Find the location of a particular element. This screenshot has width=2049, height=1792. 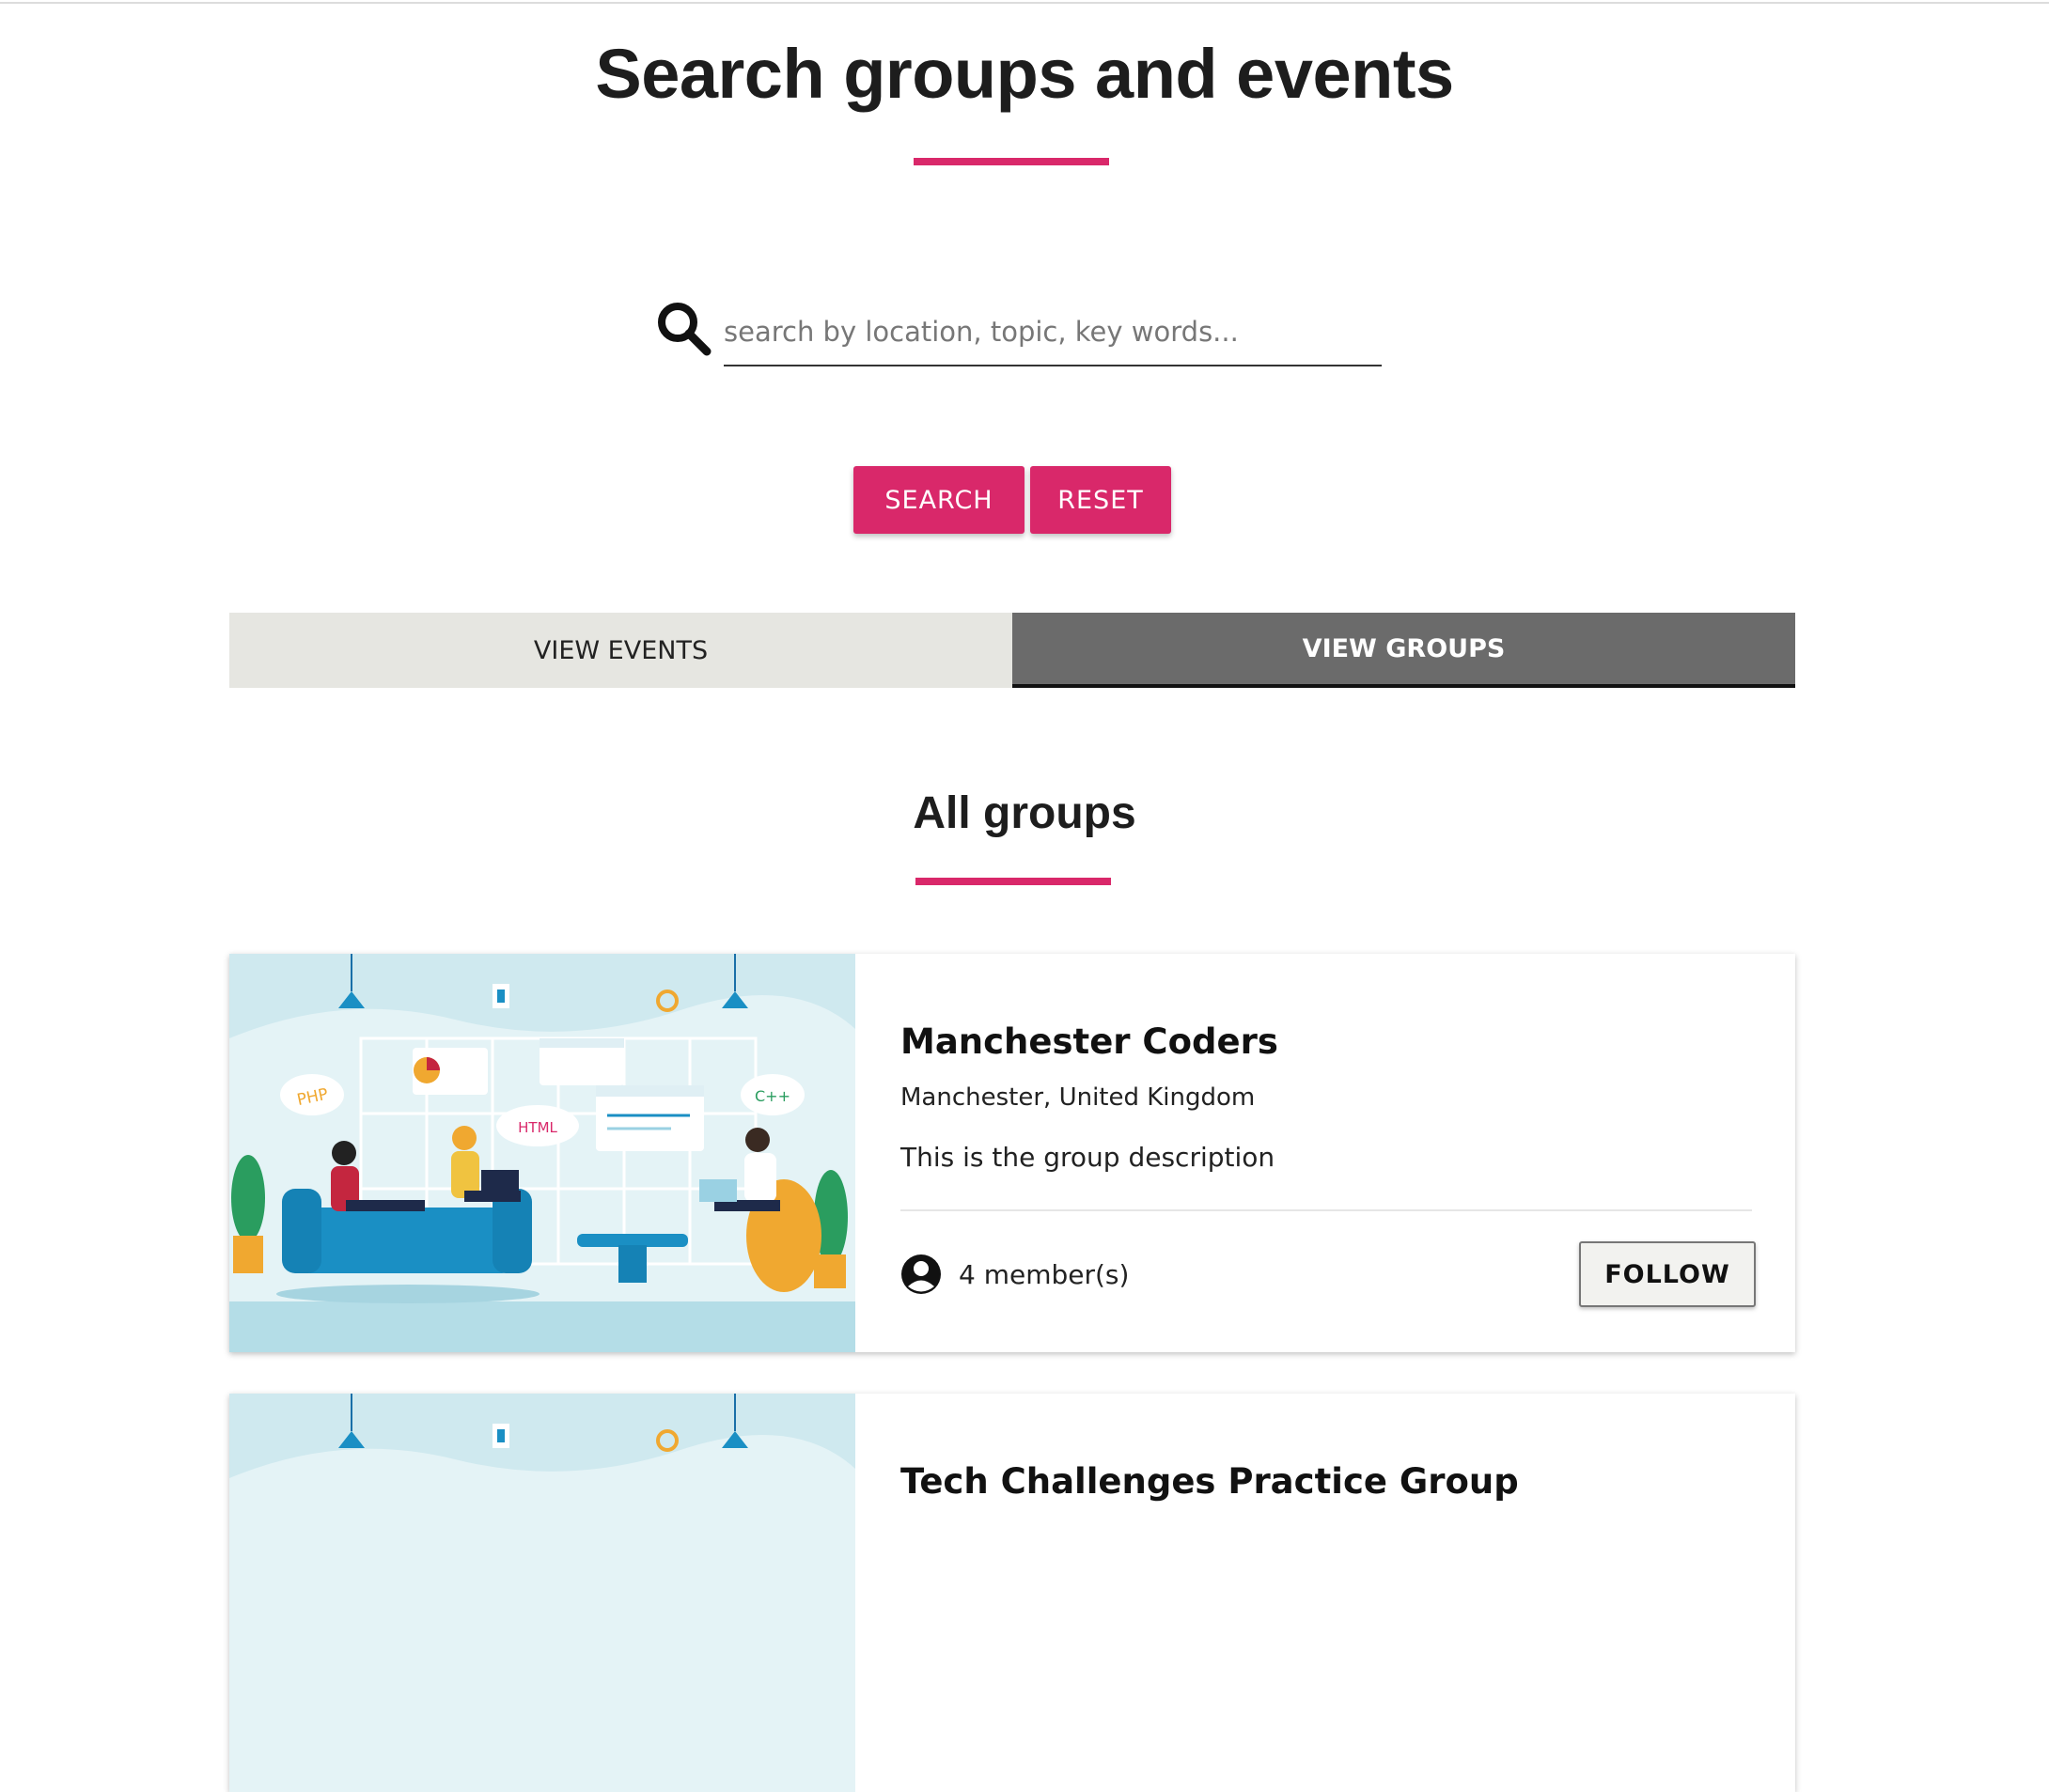

title-underline is located at coordinates (1011, 162).